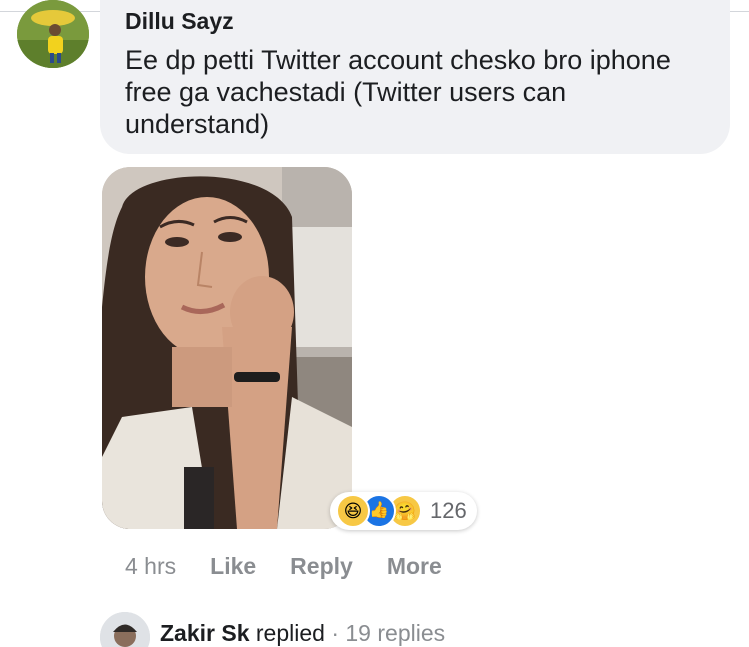 Image resolution: width=749 pixels, height=647 pixels. I want to click on reply-avatar, so click(125, 629).